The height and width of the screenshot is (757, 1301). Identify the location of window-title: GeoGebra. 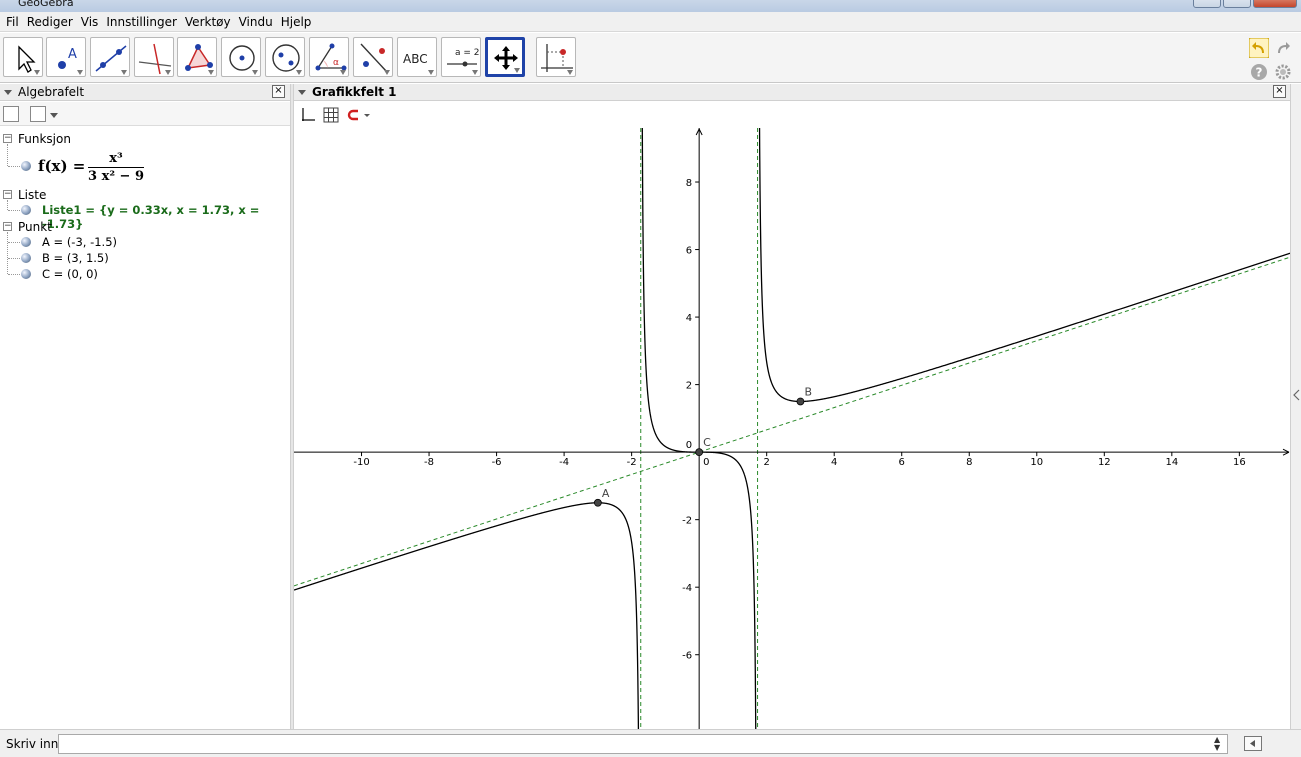
(46, 4).